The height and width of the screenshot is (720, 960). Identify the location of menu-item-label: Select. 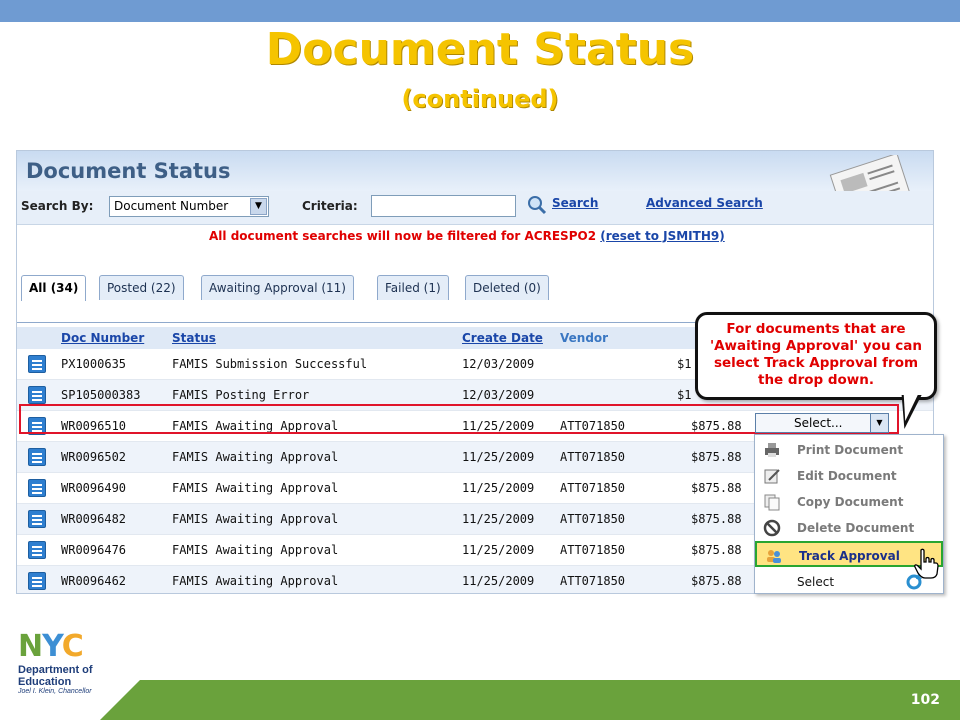
(816, 582).